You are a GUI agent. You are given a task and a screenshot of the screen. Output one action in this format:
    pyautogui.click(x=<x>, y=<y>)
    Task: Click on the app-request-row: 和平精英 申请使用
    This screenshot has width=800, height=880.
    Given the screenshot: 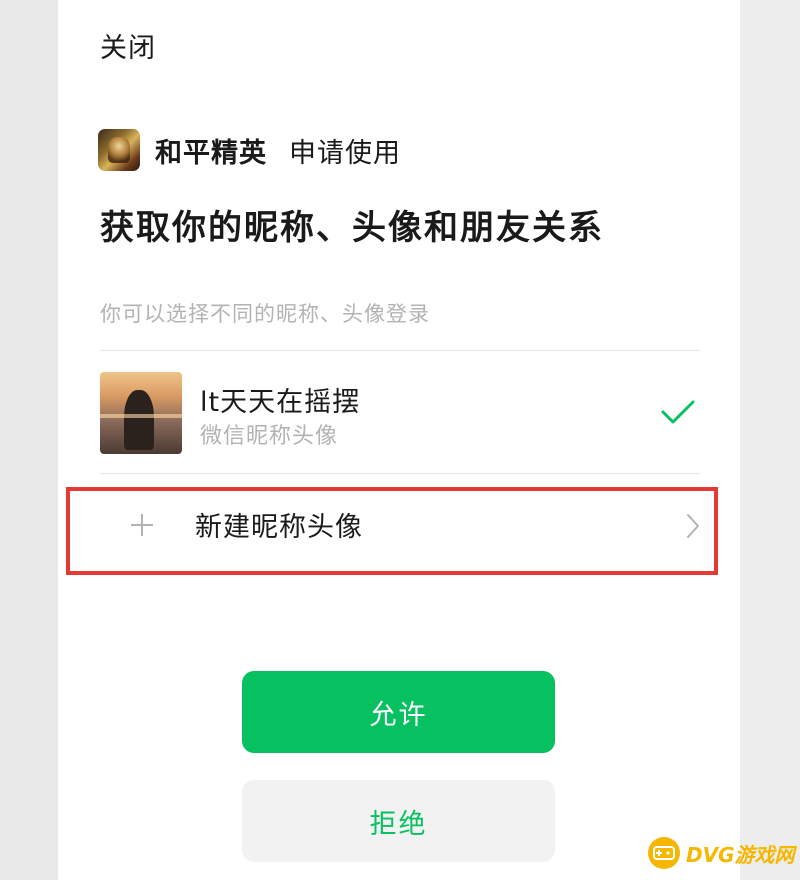 What is the action you would take?
    pyautogui.click(x=249, y=150)
    